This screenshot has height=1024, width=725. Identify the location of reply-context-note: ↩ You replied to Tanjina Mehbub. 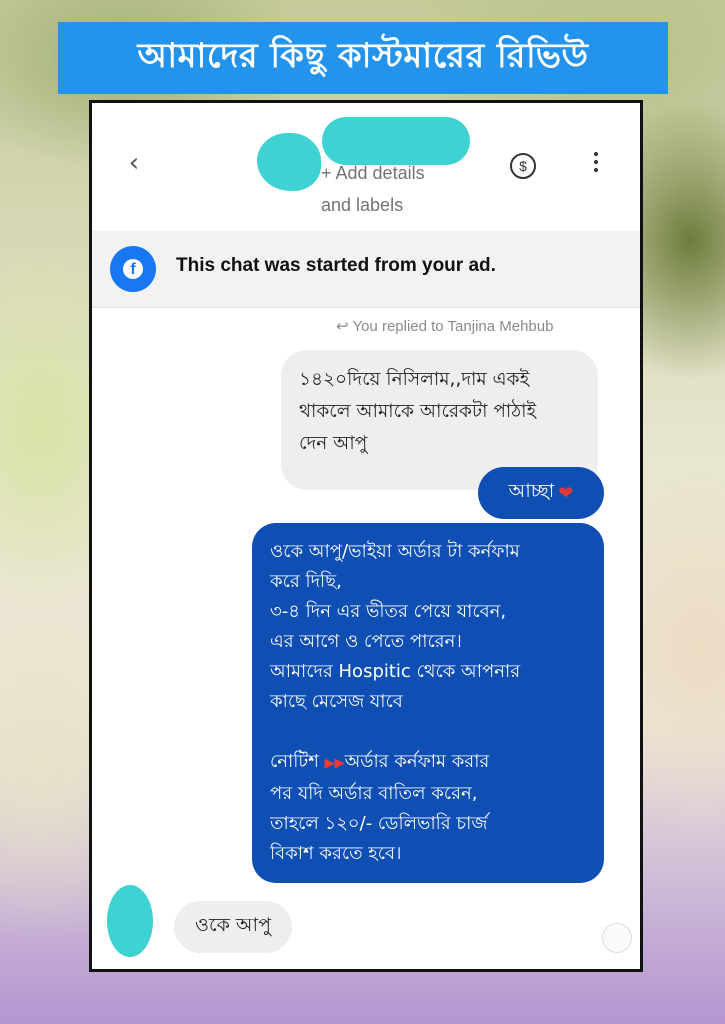
(445, 326).